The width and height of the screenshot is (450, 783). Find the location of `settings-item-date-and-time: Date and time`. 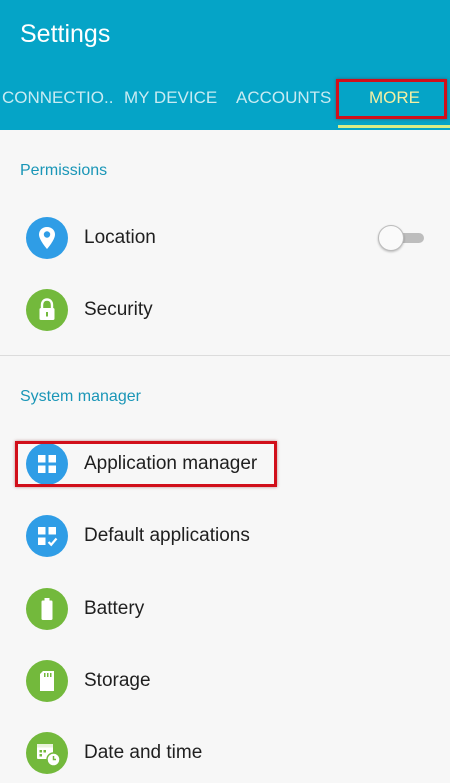

settings-item-date-and-time: Date and time is located at coordinates (225, 753).